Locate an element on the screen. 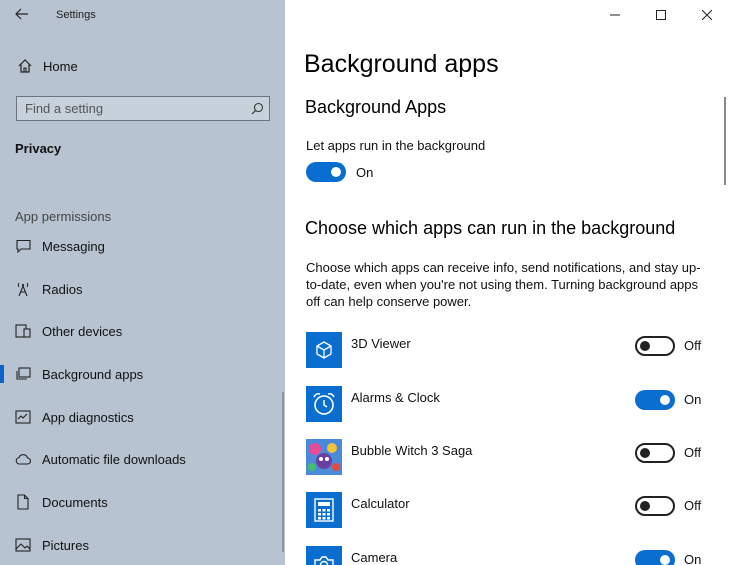 Image resolution: width=730 pixels, height=565 pixels. close-icon is located at coordinates (707, 15).